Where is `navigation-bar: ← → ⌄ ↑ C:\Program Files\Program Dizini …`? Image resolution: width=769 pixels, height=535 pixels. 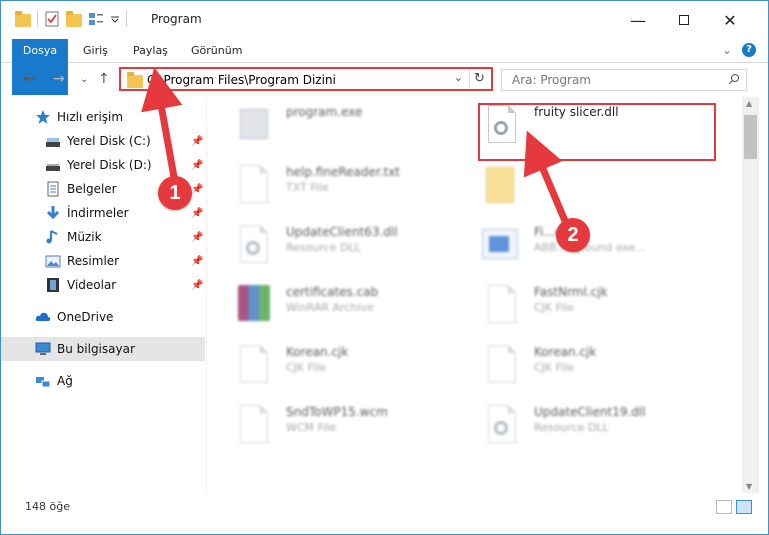 navigation-bar: ← → ⌄ ↑ C:\Program Files\Program Dizini … is located at coordinates (384, 79).